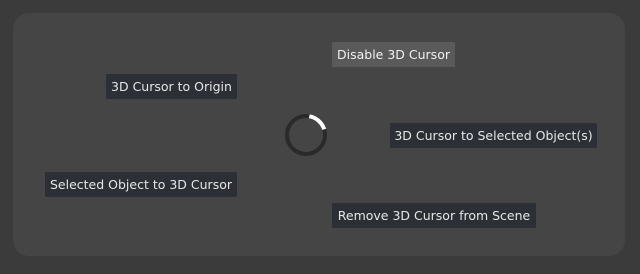  I want to click on selected-object-to-3d-cursor-button: Selected Object to 3D Cursor, so click(141, 184).